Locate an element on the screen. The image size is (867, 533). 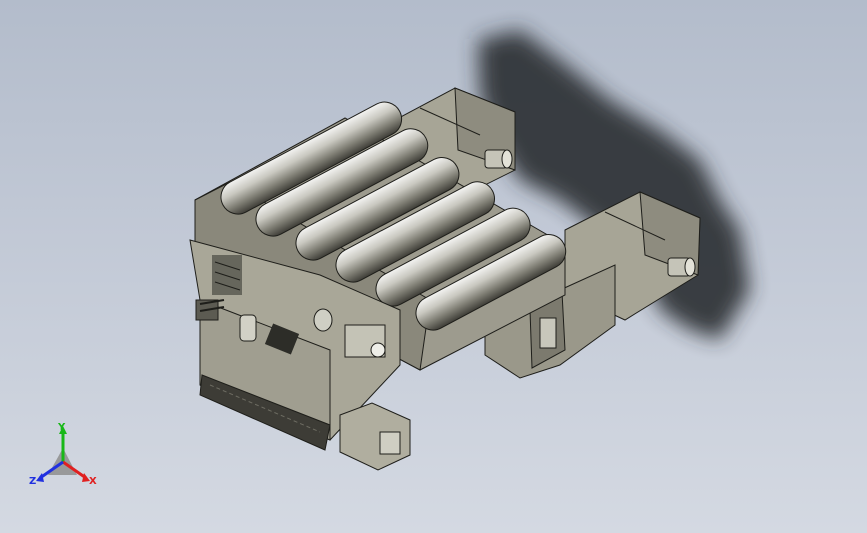
usb-connector is located at coordinates (375, 436).